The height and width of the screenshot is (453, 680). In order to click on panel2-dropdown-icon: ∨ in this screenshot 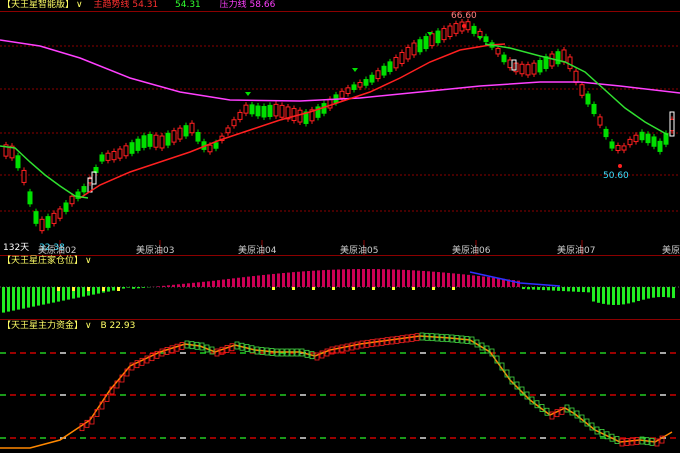, I will do `click(88, 261)`.